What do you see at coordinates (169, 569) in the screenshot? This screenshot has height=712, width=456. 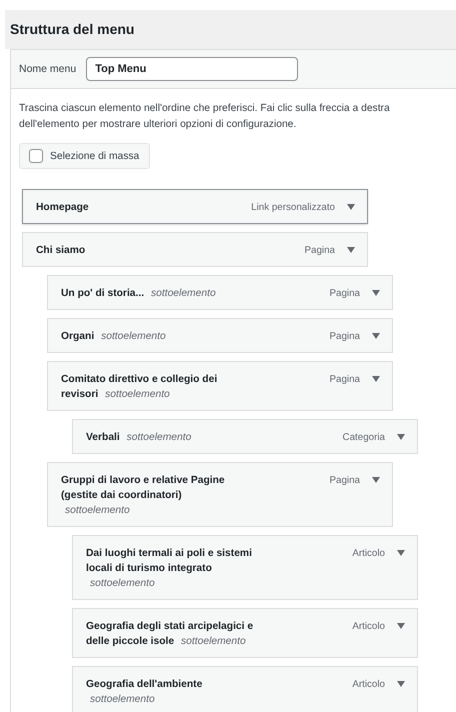 I see `menu-item-label: Dai luoghi termali ai poli e sistemi locali di turismo integrato sottoelemento` at bounding box center [169, 569].